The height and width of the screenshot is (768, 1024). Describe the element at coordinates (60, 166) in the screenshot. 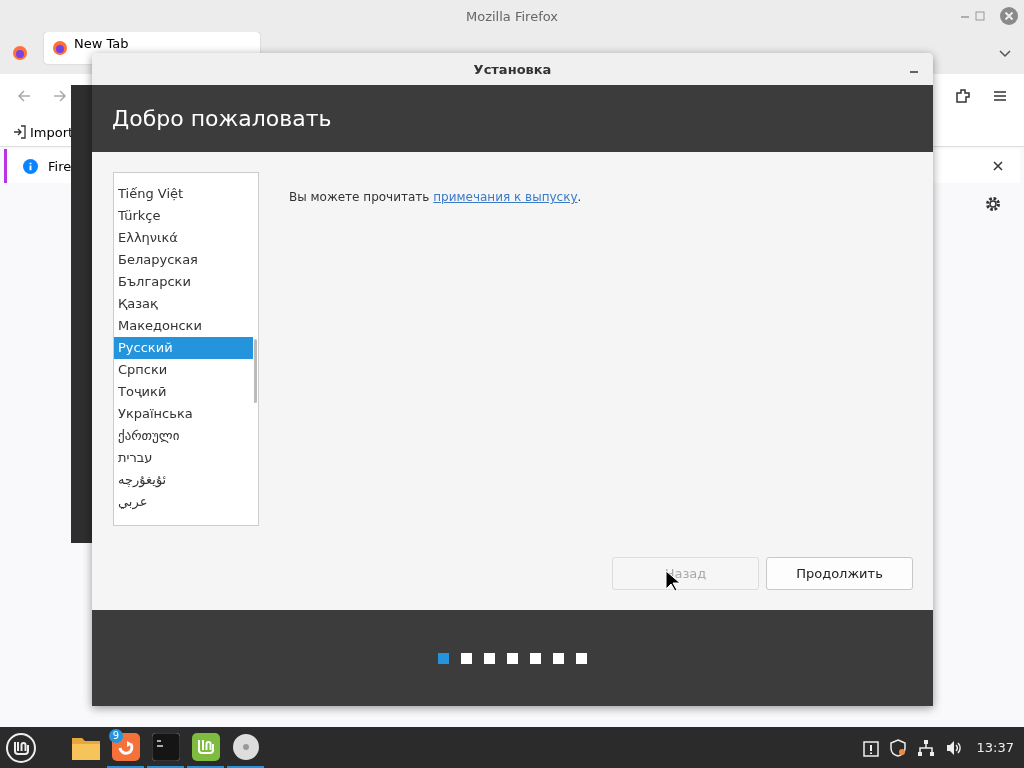

I see `notification-text: Fire` at that location.